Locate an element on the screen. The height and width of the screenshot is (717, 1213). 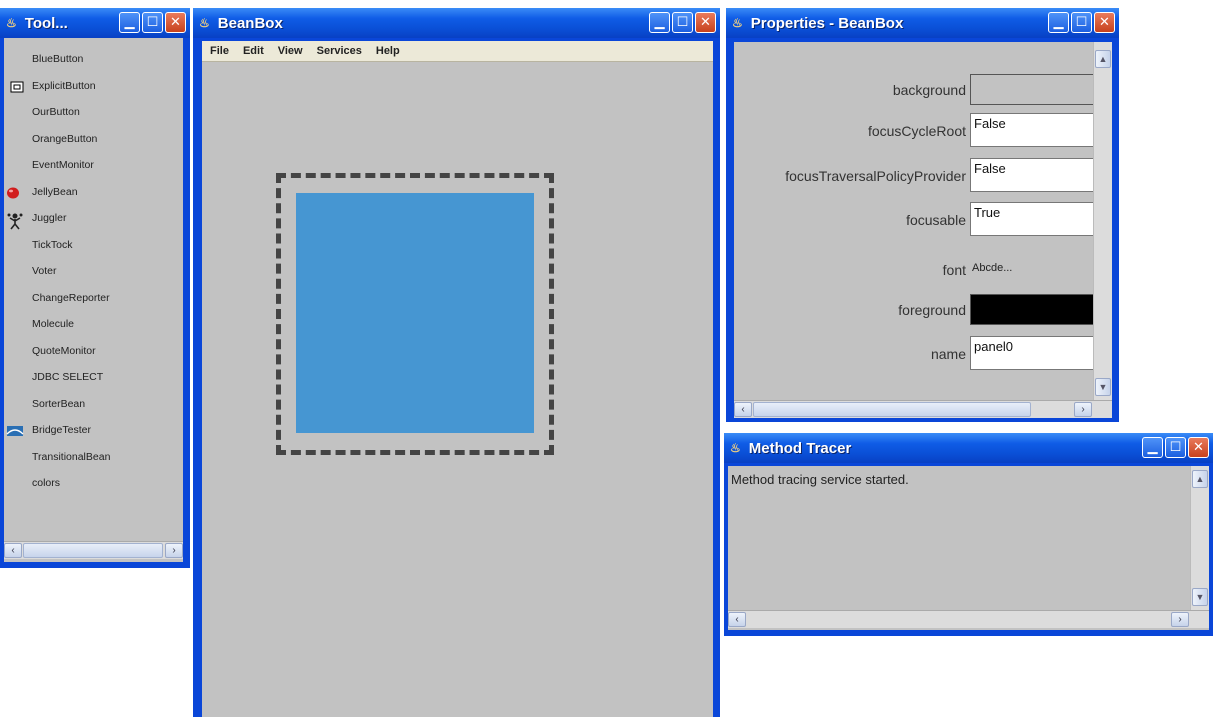
menu-services: Services is located at coordinates (339, 51).